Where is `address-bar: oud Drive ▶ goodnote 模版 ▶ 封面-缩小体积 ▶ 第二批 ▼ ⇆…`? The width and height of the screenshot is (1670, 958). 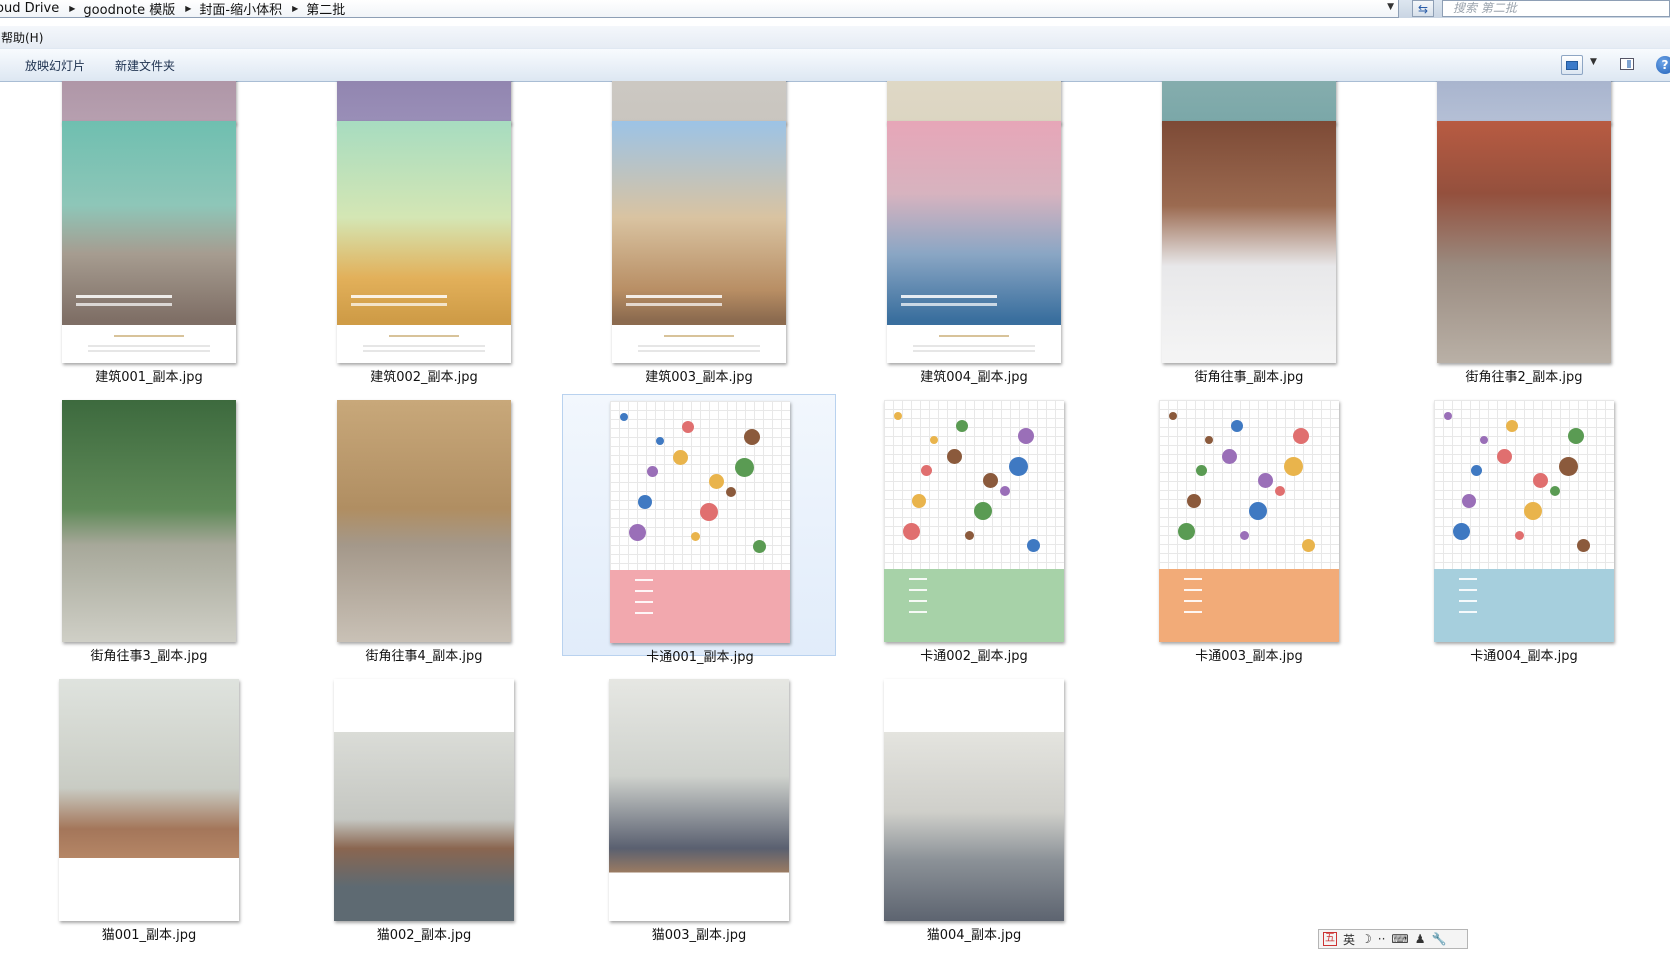
address-bar: oud Drive ▶ goodnote 模版 ▶ 封面-缩小体积 ▶ 第二批 ▼ ⇆… is located at coordinates (835, 9).